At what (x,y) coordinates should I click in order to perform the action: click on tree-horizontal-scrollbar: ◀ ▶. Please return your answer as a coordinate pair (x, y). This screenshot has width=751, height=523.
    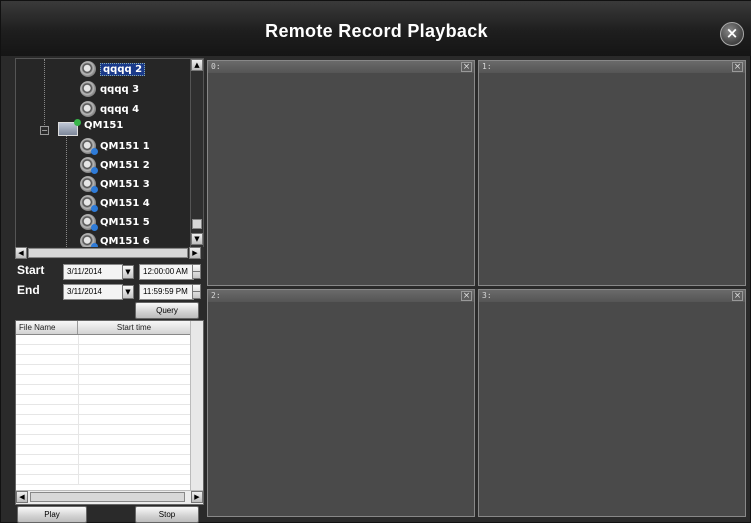
    Looking at the image, I should click on (109, 253).